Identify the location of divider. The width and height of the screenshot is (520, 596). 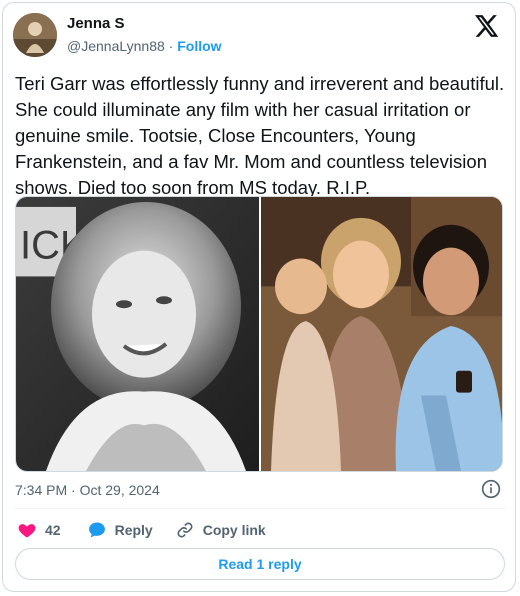
(260, 508).